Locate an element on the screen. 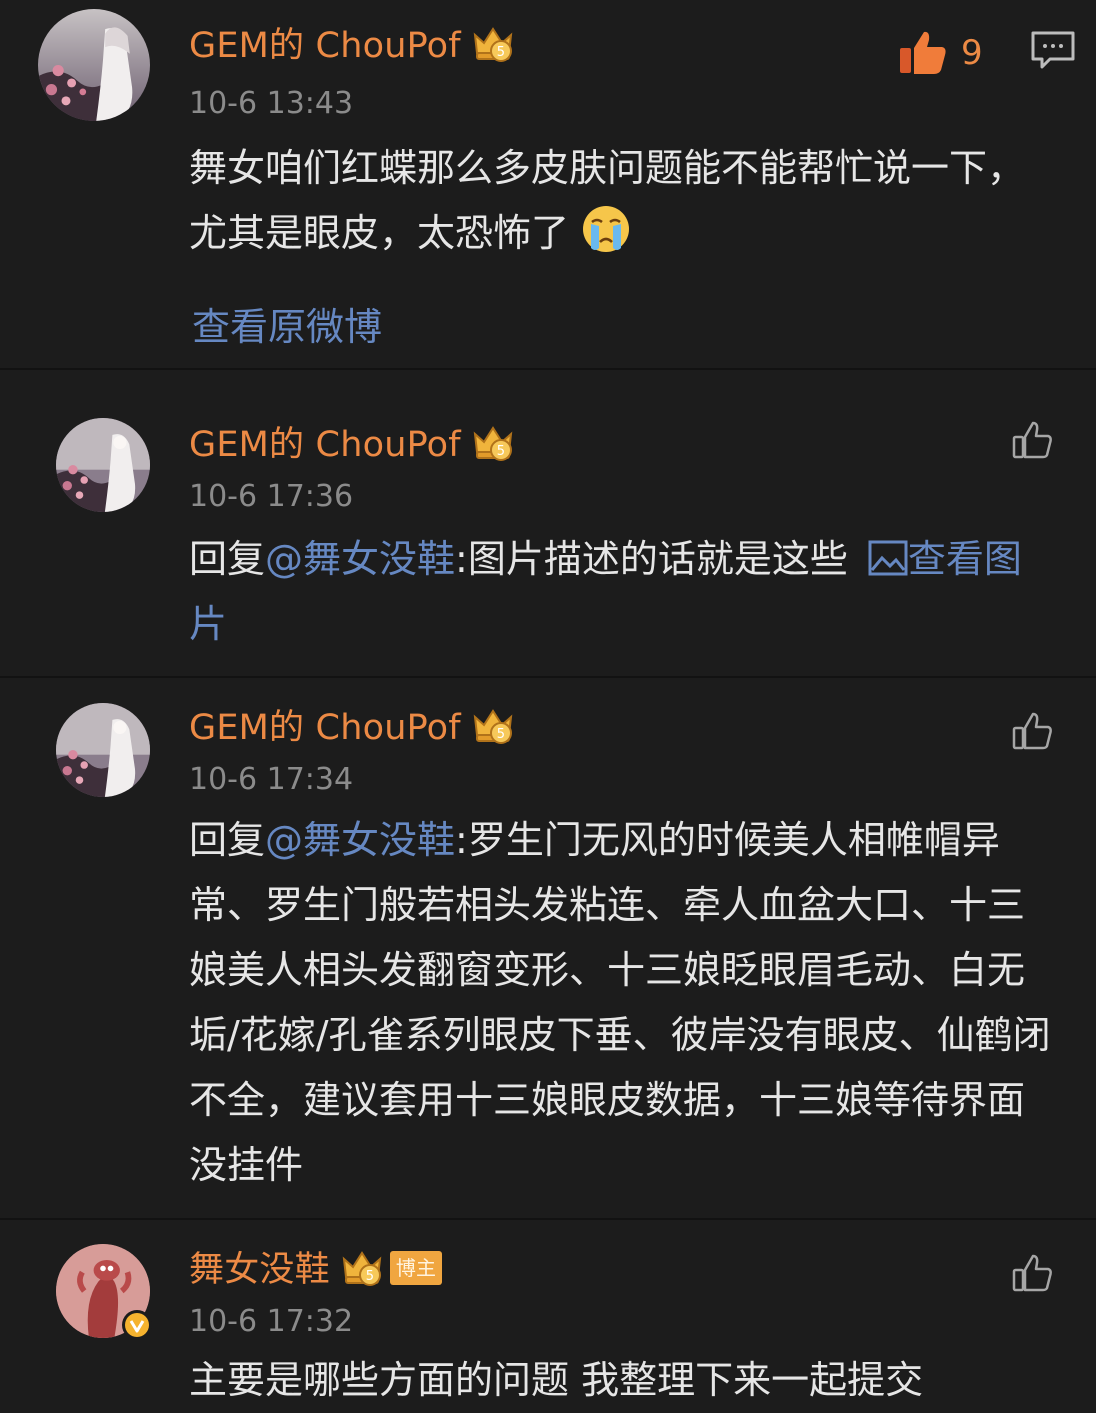 The height and width of the screenshot is (1413, 1096). timestamp: 10-6 13:43 is located at coordinates (271, 103).